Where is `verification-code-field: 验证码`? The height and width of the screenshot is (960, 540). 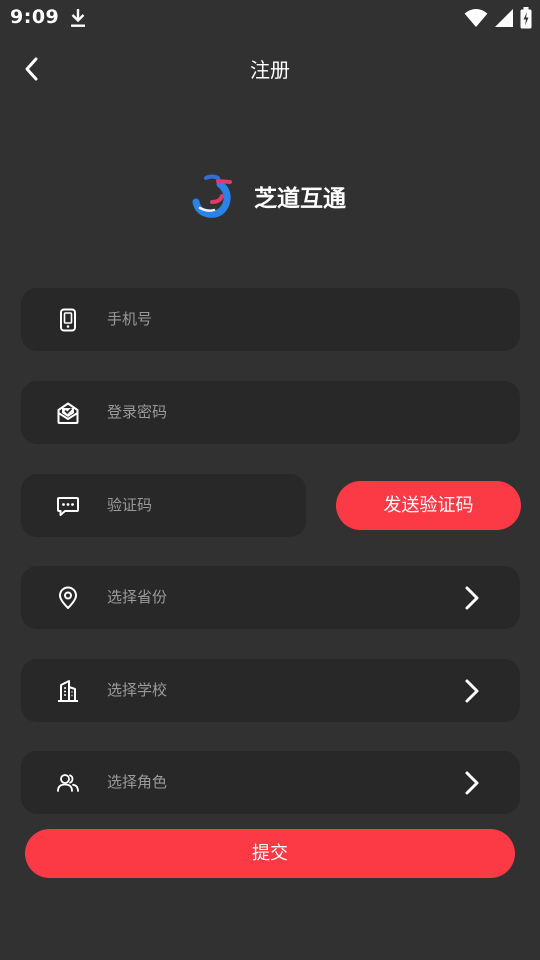 verification-code-field: 验证码 is located at coordinates (163, 505).